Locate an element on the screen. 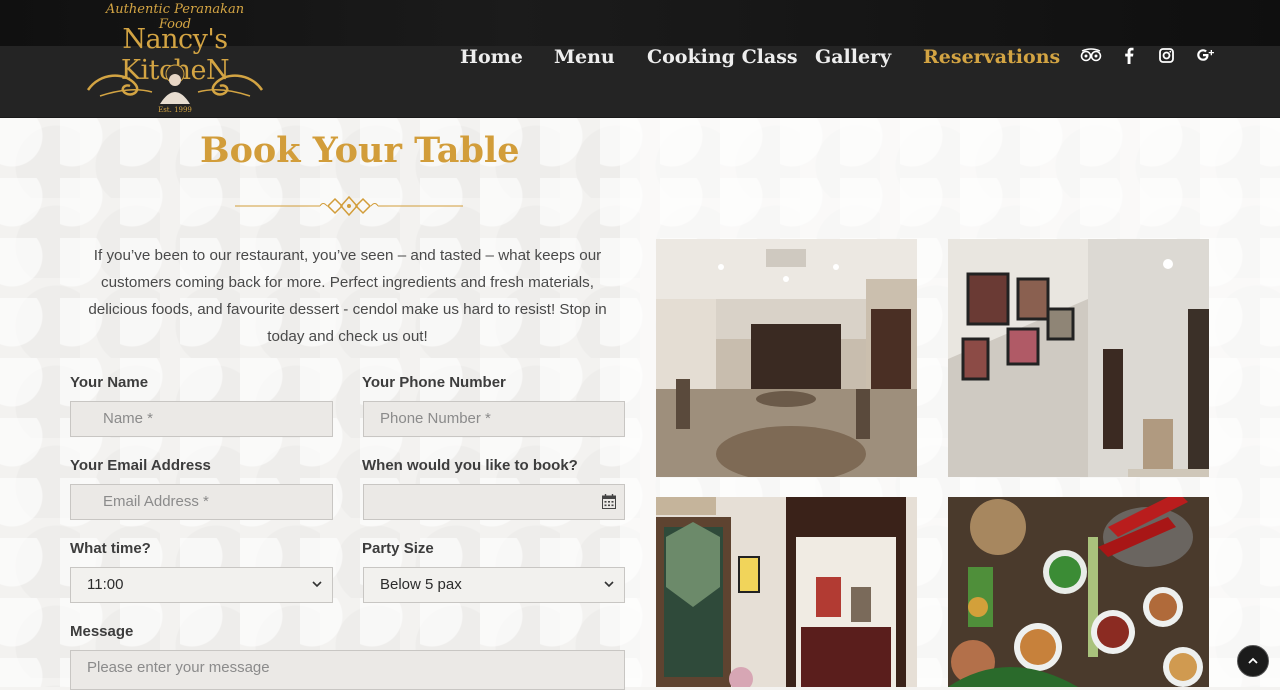 This screenshot has height=690, width=1280. party-size-select: Below 5 pax is located at coordinates (494, 585).